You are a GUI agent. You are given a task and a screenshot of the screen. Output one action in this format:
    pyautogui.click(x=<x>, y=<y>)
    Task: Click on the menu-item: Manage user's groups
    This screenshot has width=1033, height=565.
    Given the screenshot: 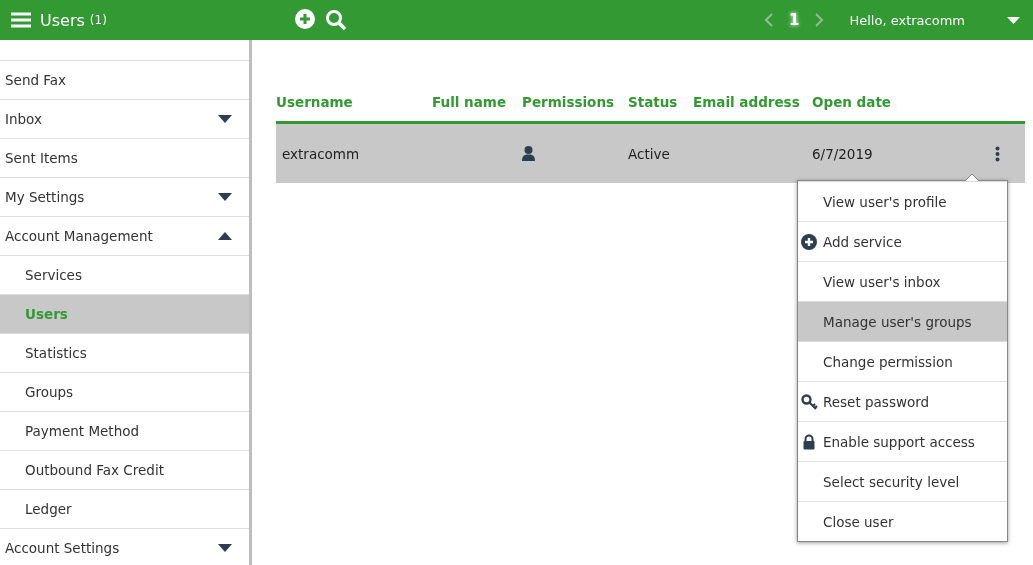 What is the action you would take?
    pyautogui.click(x=902, y=321)
    